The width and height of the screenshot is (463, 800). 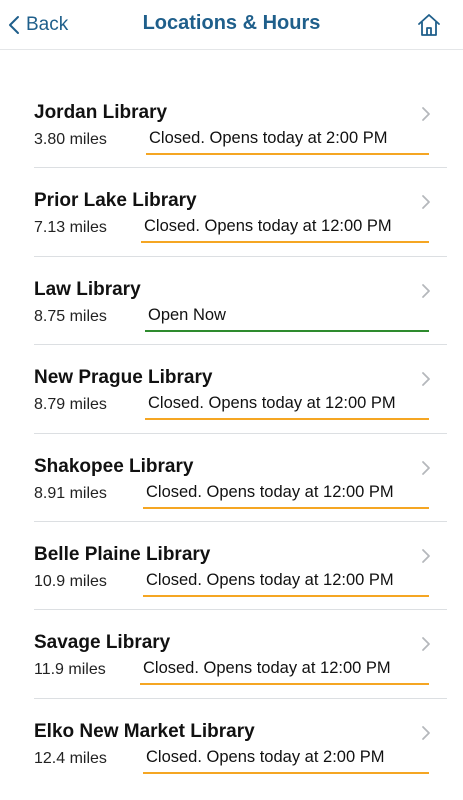 I want to click on home-icon, so click(x=429, y=28).